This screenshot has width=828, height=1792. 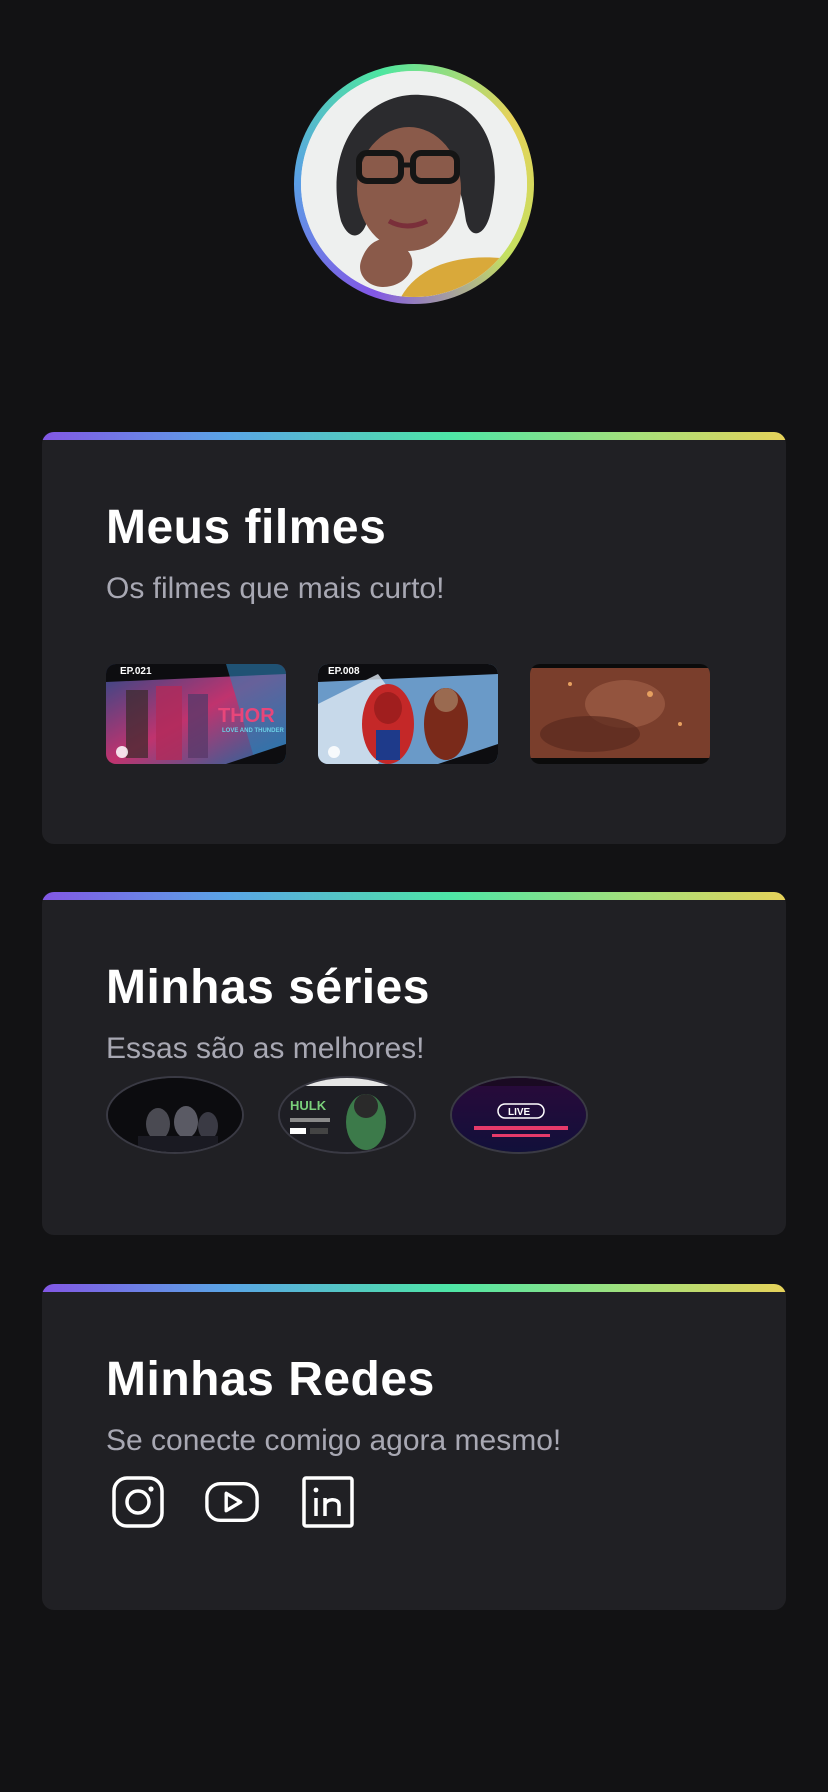 What do you see at coordinates (334, 1440) in the screenshot?
I see `social-subtitle: Se conecte comigo agora mesmo!` at bounding box center [334, 1440].